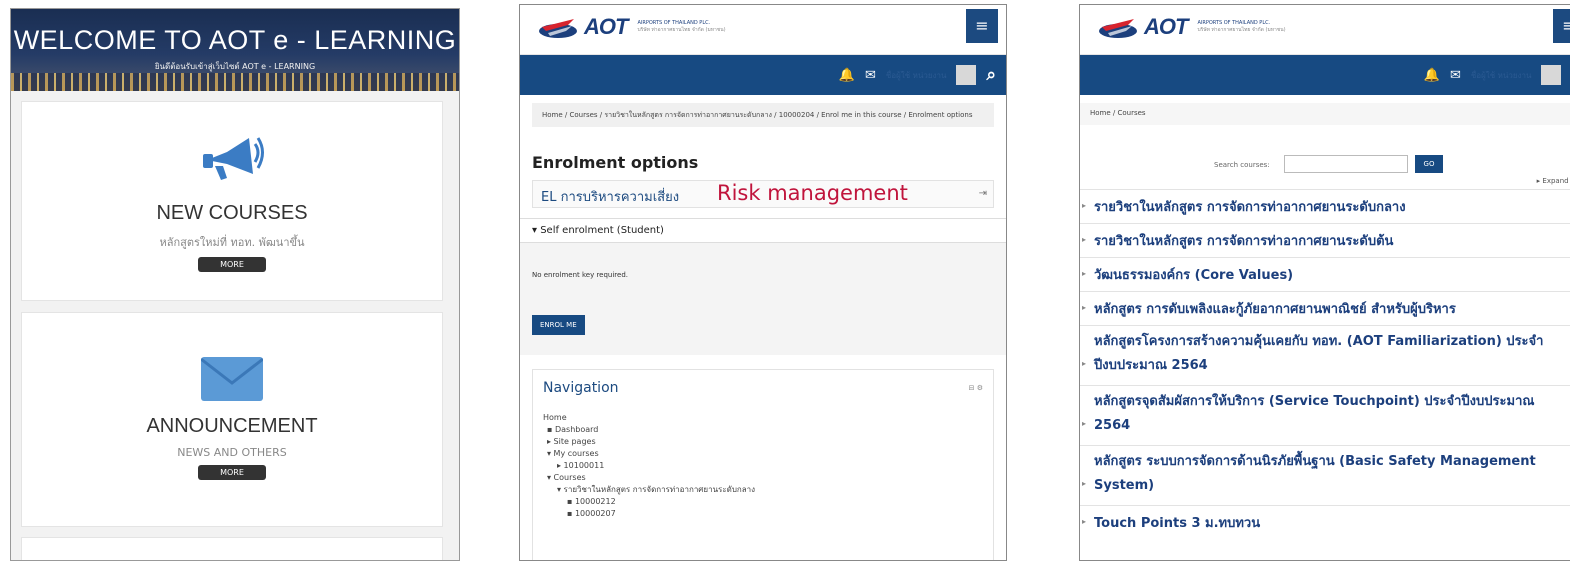  Describe the element at coordinates (1325, 522) in the screenshot. I see `category-item: ▸ Touch Points 3 ม.ทบทวน` at that location.